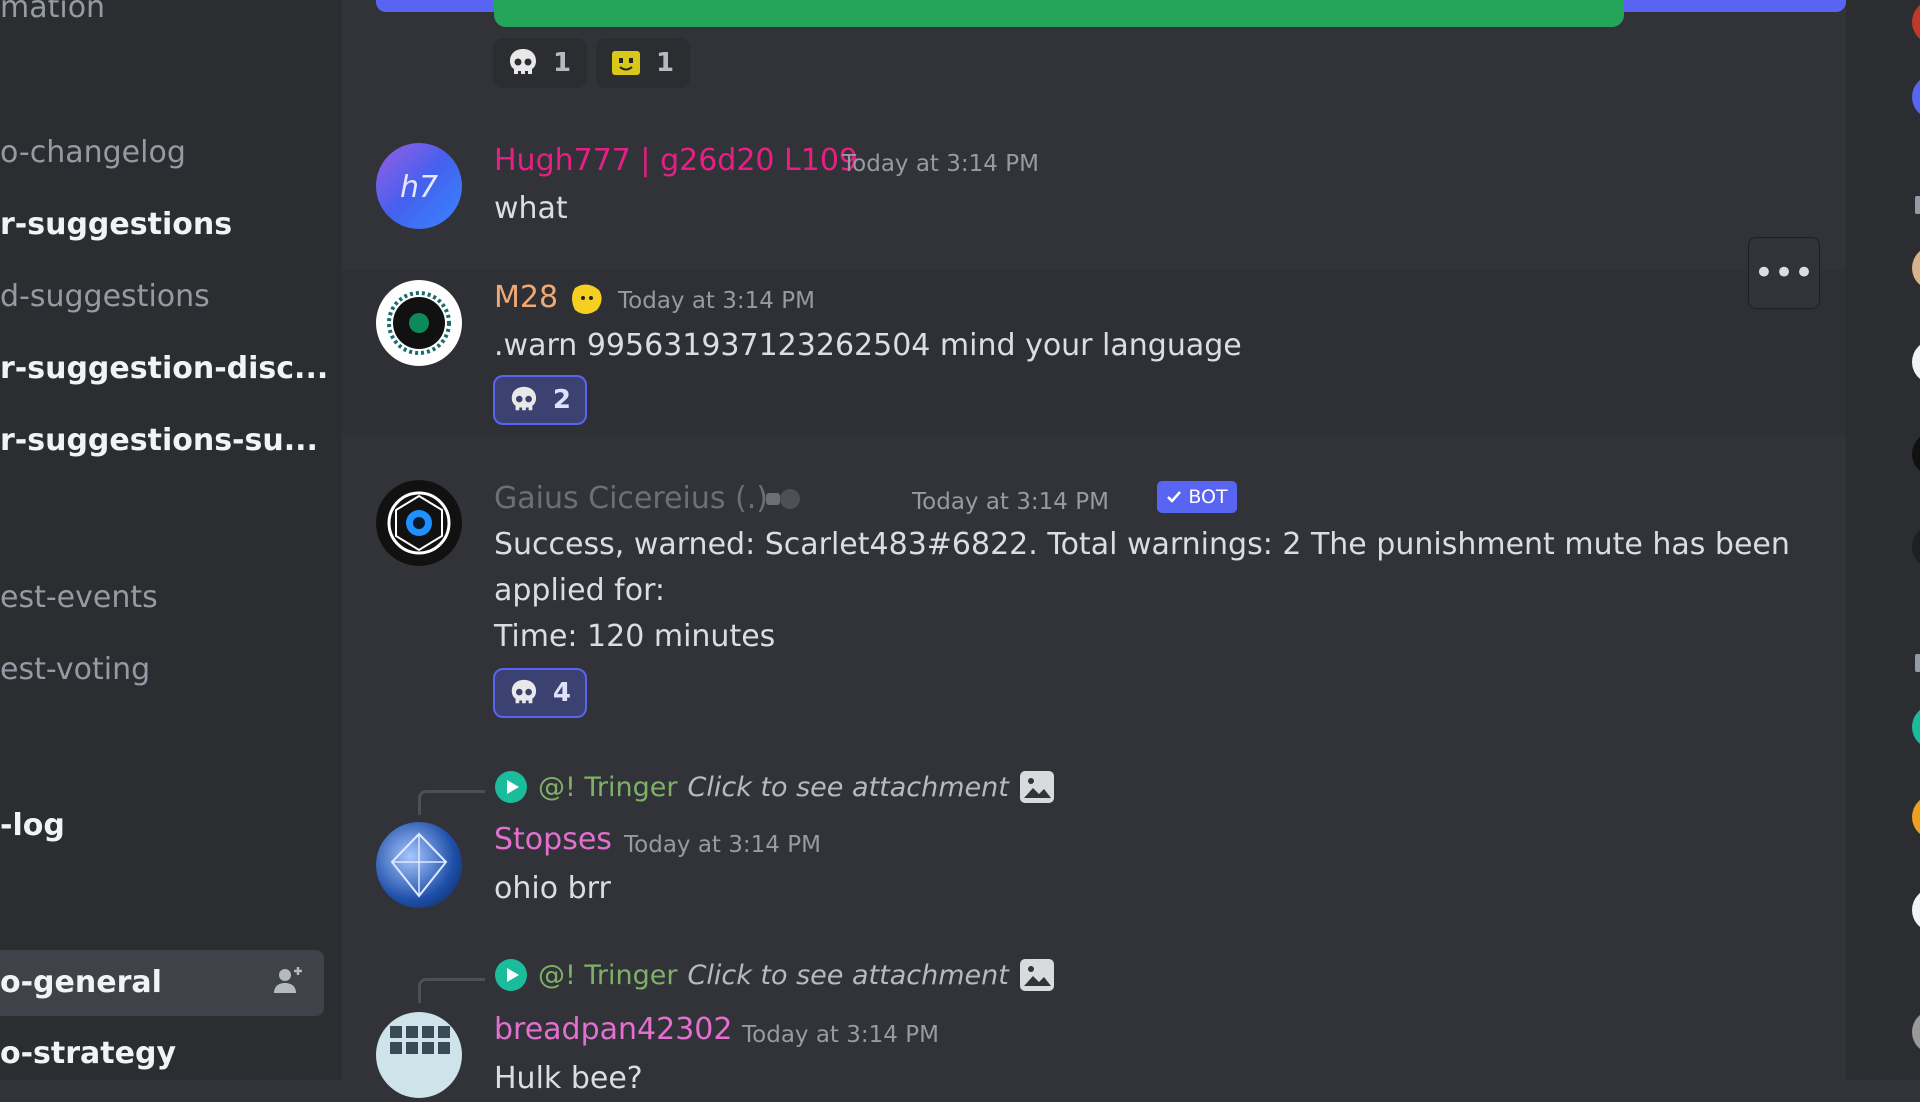  I want to click on channel-item: o-changelog, so click(93, 152).